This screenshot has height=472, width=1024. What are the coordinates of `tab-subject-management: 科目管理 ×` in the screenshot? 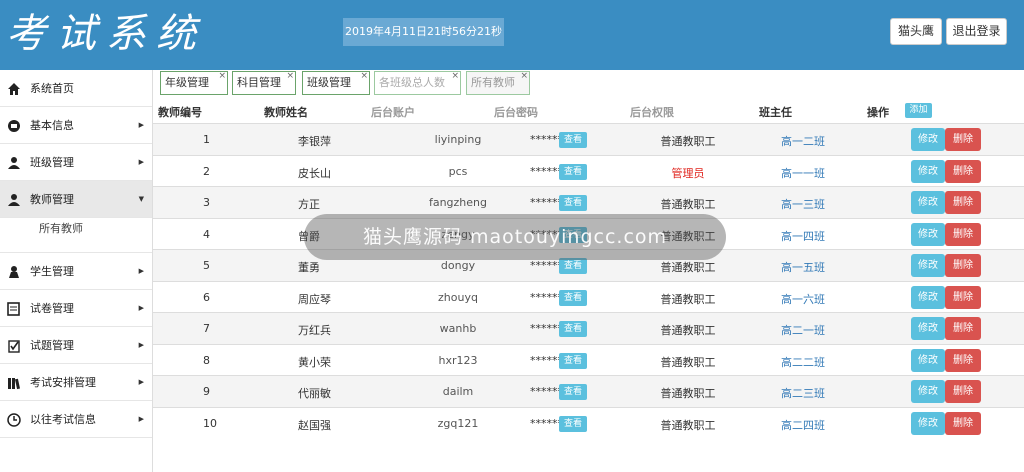 It's located at (264, 83).